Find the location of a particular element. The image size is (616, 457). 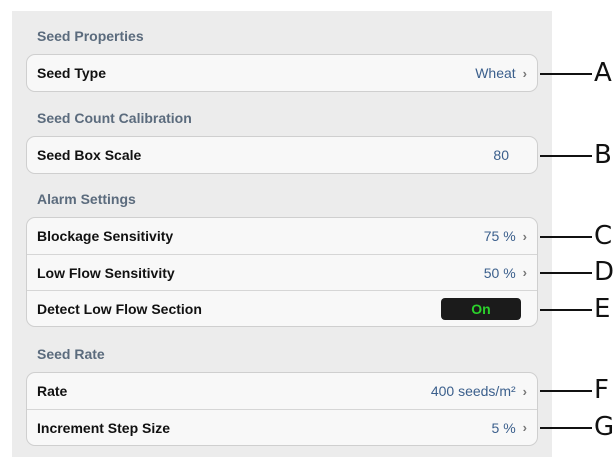

row-increment-step-size: Increment Step Size 5 % › is located at coordinates (282, 427).